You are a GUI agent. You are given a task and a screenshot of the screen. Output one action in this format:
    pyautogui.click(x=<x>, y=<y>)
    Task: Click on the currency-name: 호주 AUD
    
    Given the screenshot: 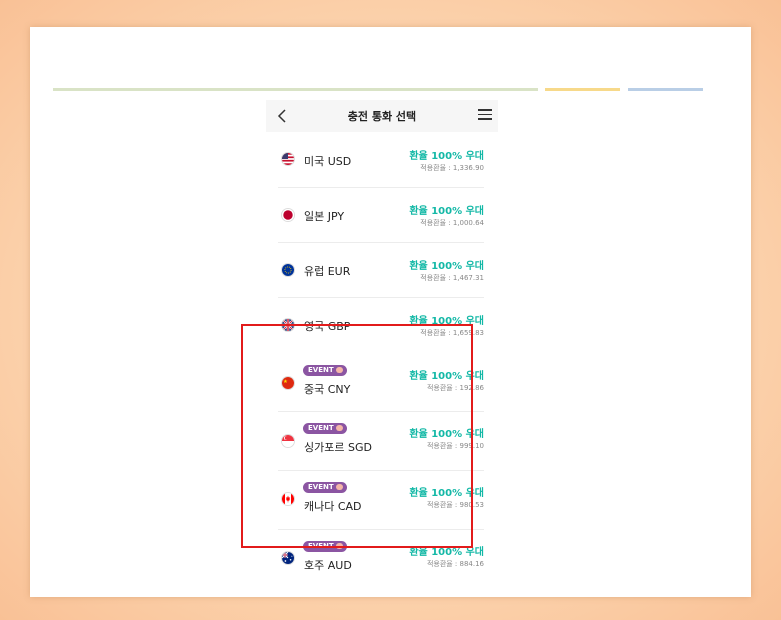 What is the action you would take?
    pyautogui.click(x=328, y=565)
    